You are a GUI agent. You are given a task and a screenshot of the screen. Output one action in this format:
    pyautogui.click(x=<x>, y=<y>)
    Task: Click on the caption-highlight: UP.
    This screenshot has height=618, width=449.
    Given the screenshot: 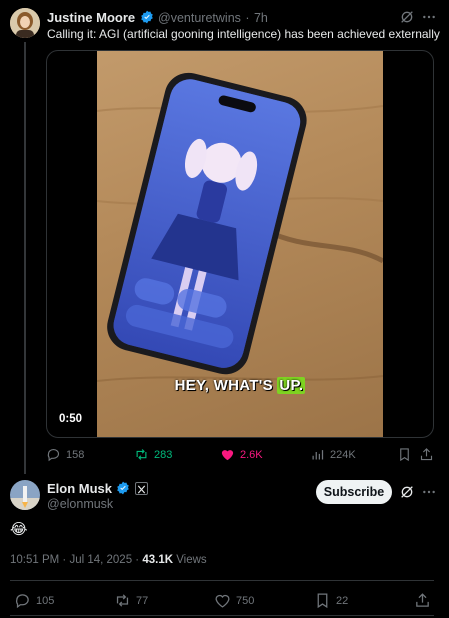 What is the action you would take?
    pyautogui.click(x=291, y=385)
    